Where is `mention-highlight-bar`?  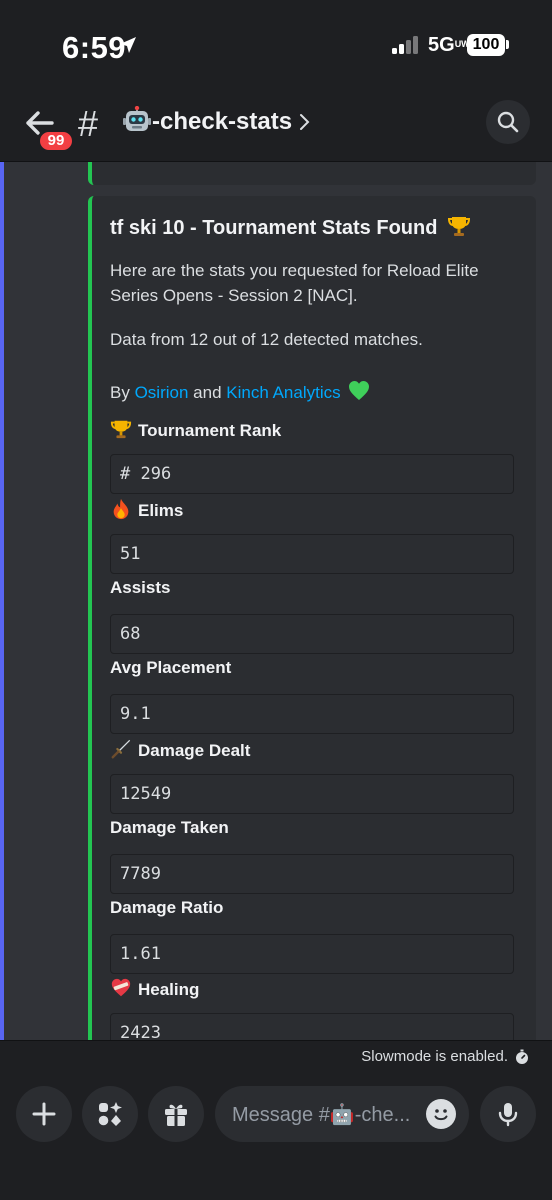 mention-highlight-bar is located at coordinates (2, 601).